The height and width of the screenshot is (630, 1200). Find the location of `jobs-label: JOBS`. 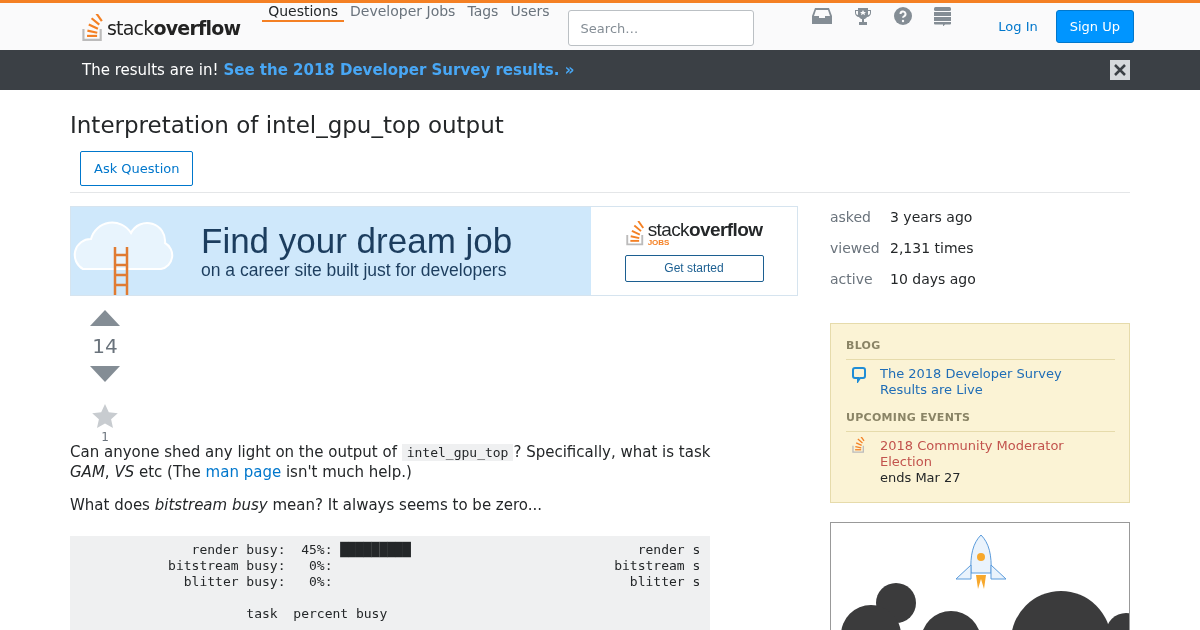

jobs-label: JOBS is located at coordinates (659, 242).